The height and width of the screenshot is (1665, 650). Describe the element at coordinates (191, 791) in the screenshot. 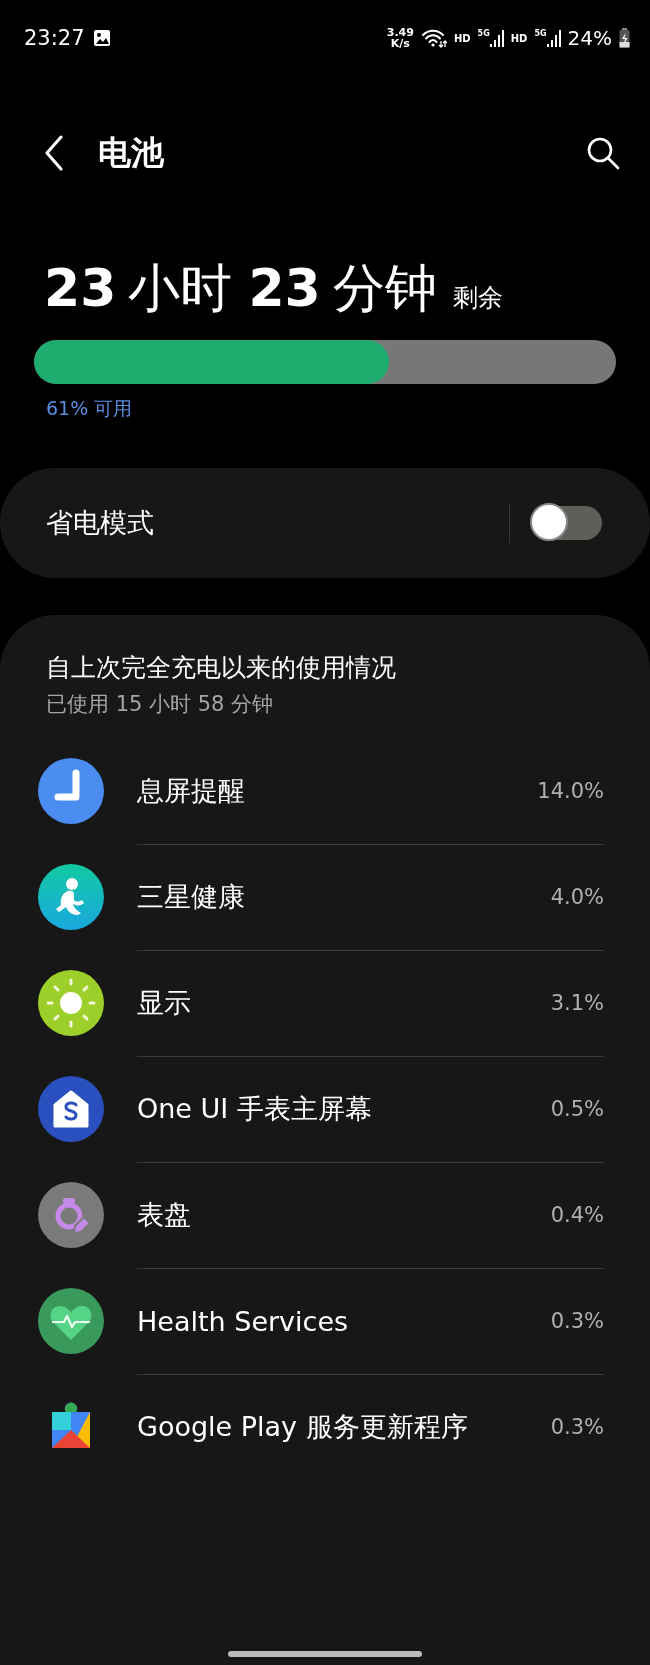

I see `app-name: 息屏提醒` at that location.